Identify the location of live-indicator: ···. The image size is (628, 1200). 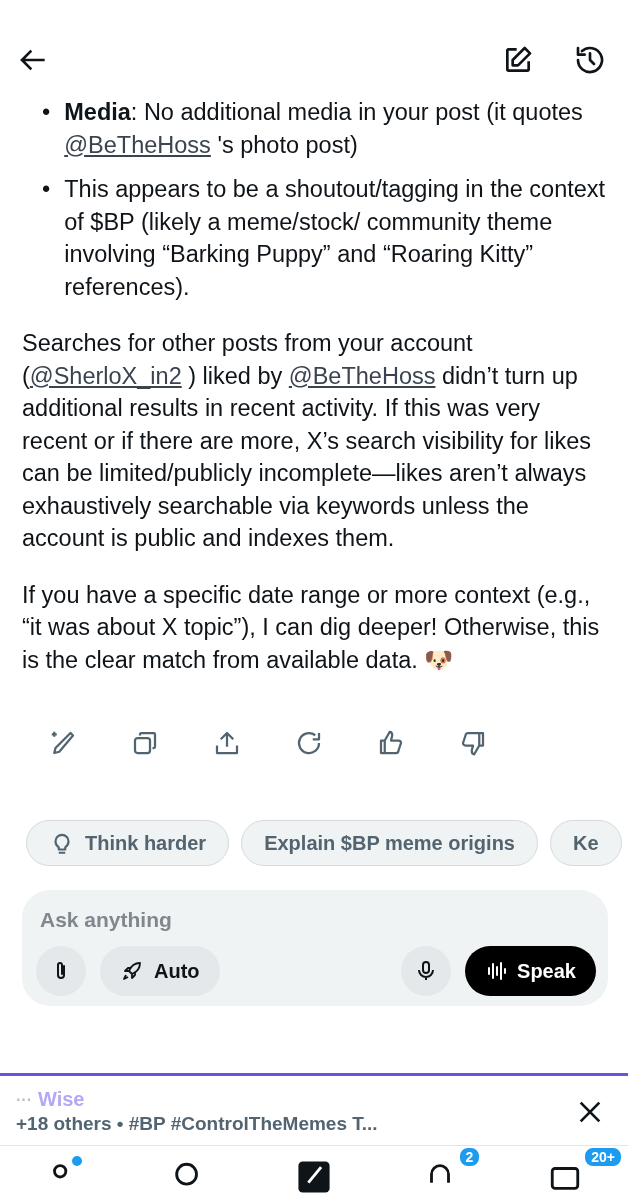
(24, 1099).